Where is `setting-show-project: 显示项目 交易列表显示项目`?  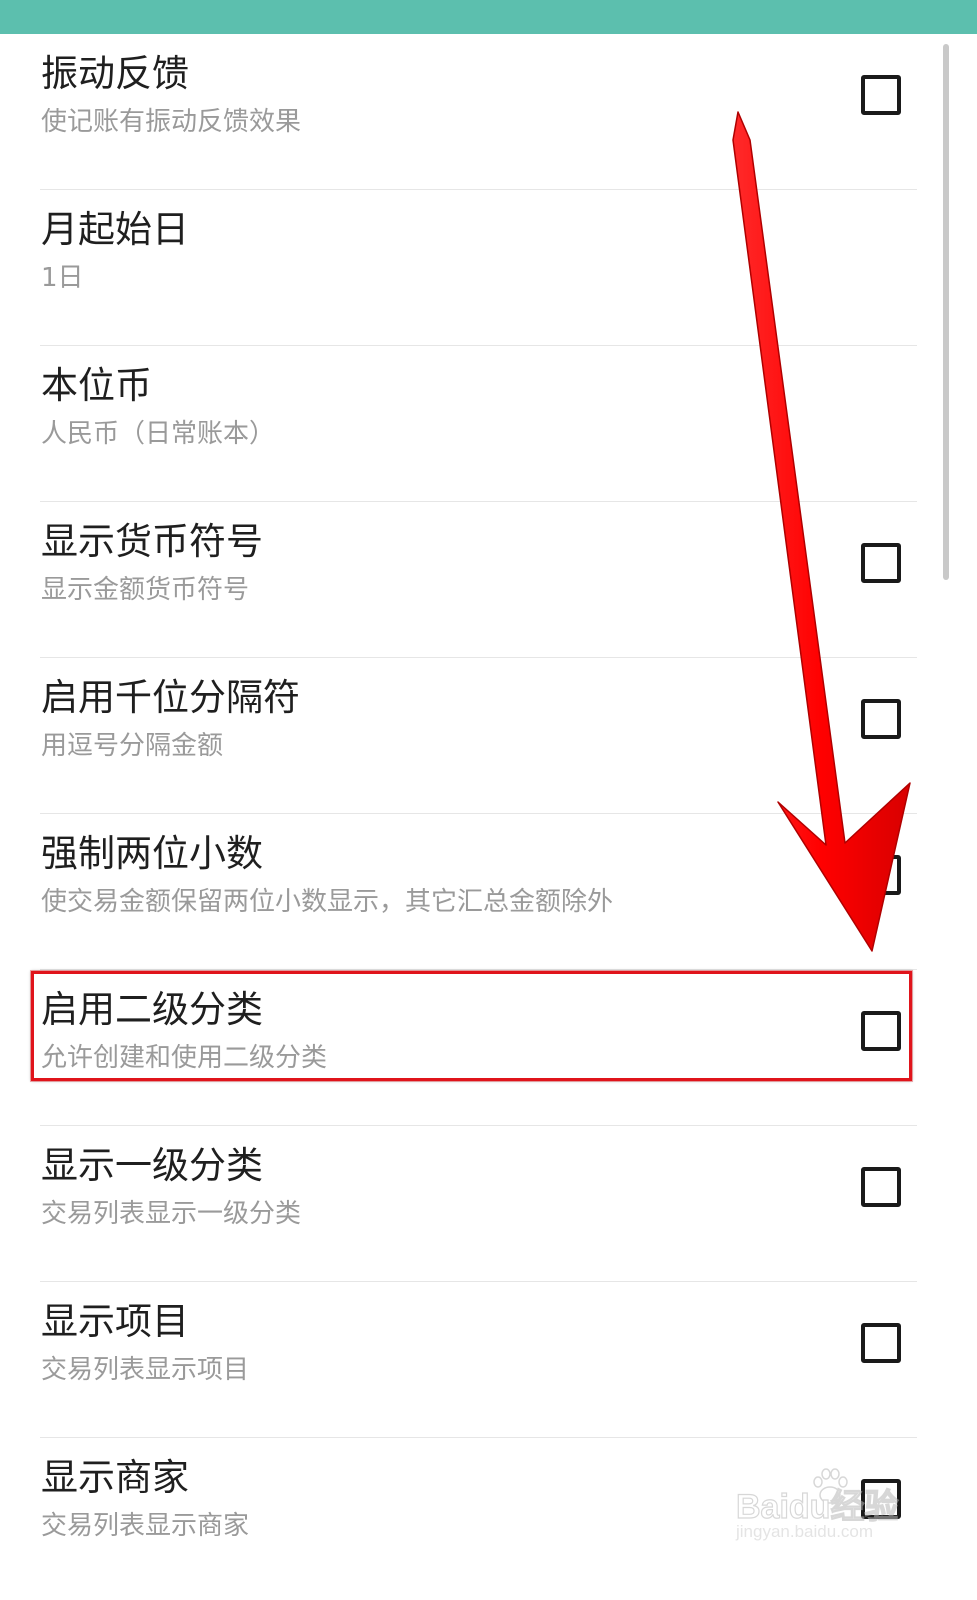
setting-show-project: 显示项目 交易列表显示项目 is located at coordinates (488, 1360).